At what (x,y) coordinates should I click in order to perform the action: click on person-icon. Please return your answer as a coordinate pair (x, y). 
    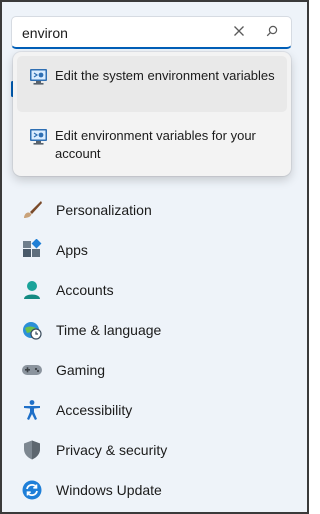
    Looking at the image, I should click on (32, 290).